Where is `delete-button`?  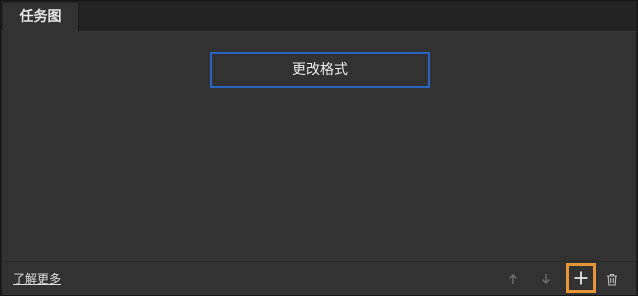
delete-button is located at coordinates (612, 279).